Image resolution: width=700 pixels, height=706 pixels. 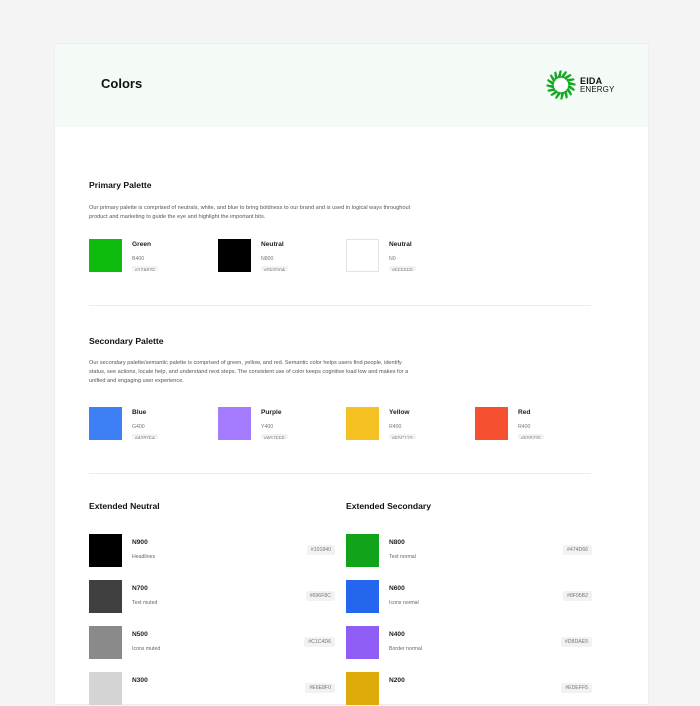 I want to click on extended-neutral-title: Extended Neutral, so click(x=124, y=506).